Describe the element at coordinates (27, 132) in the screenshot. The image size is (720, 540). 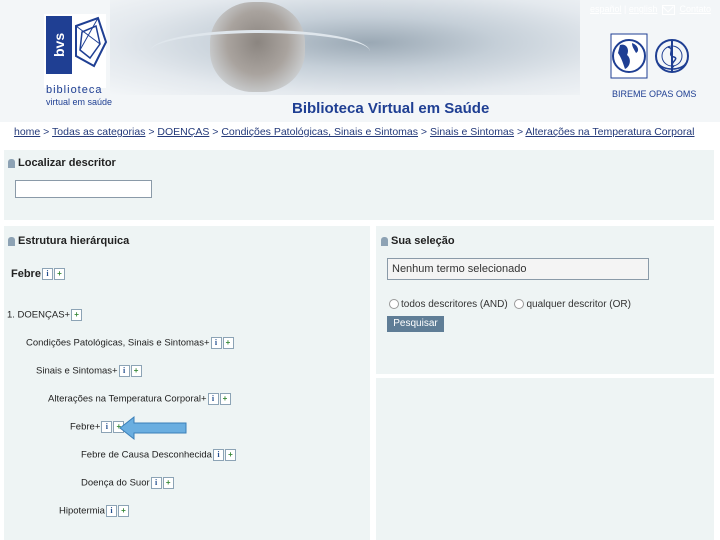
I see `breadcrumb-home: home` at that location.